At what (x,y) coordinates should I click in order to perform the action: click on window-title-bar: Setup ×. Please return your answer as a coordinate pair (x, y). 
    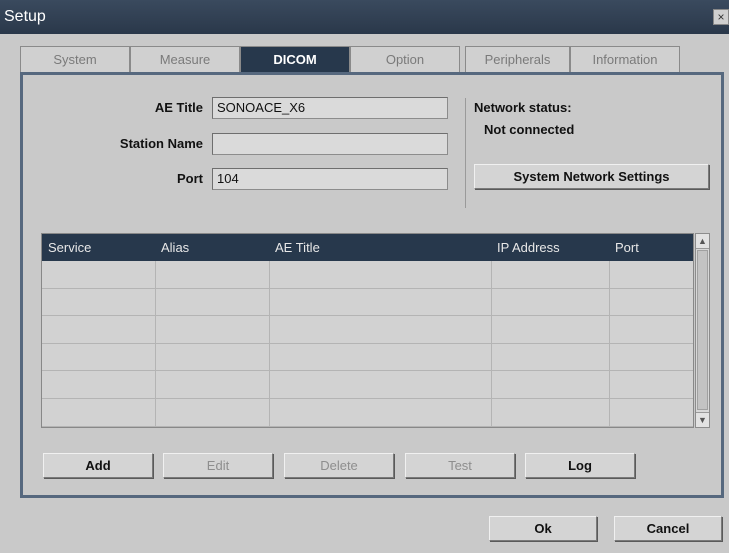
    Looking at the image, I should click on (364, 17).